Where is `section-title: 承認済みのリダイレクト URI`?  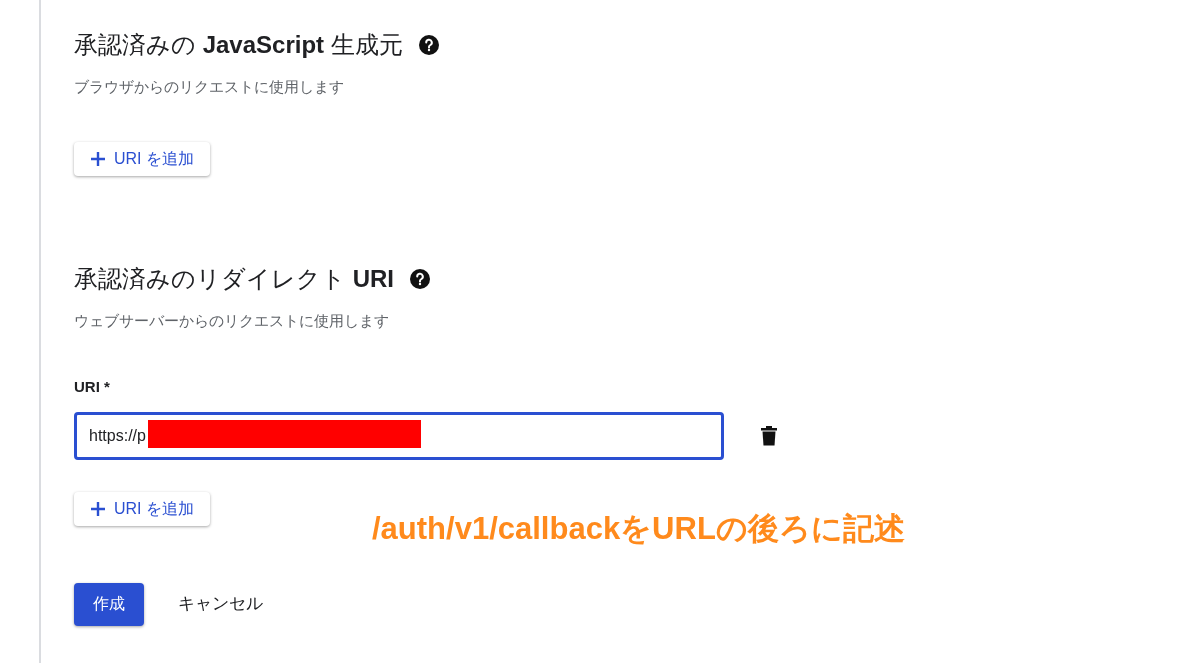 section-title: 承認済みのリダイレクト URI is located at coordinates (234, 278).